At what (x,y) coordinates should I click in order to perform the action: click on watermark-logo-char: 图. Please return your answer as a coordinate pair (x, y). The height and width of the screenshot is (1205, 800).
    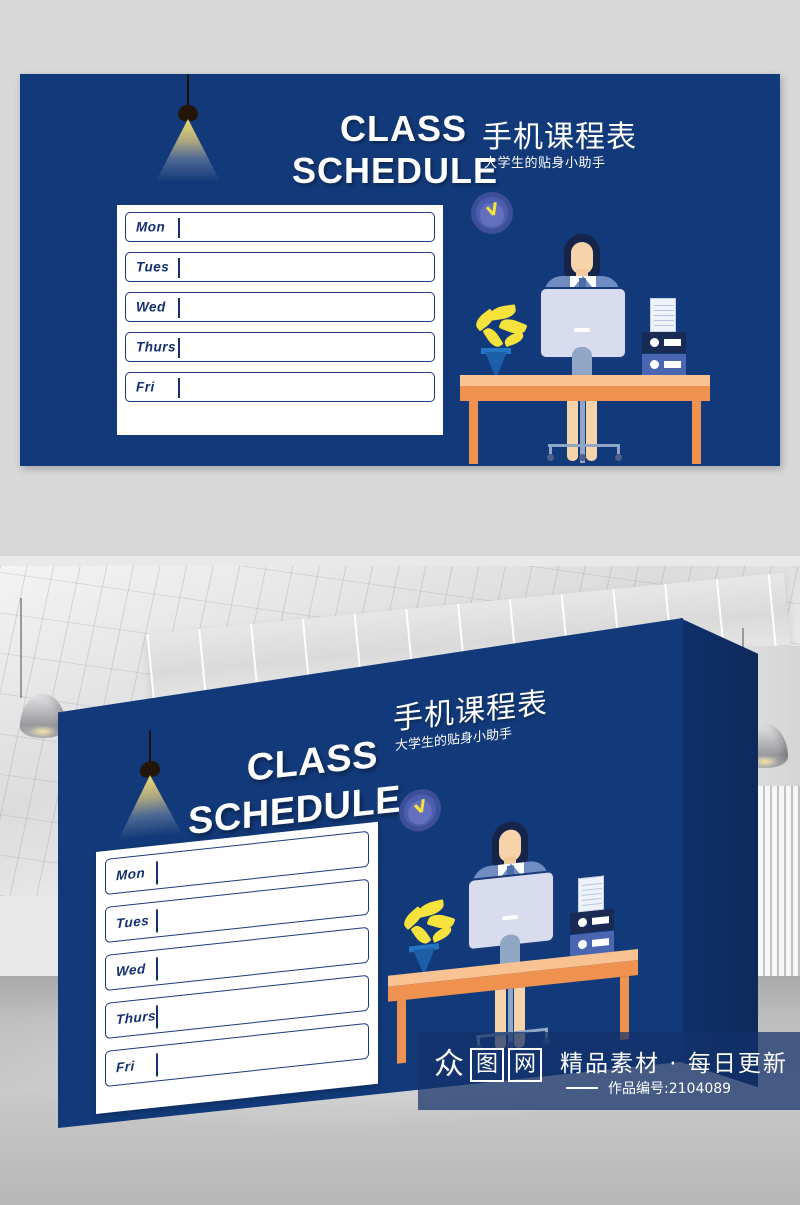
    Looking at the image, I should click on (487, 1065).